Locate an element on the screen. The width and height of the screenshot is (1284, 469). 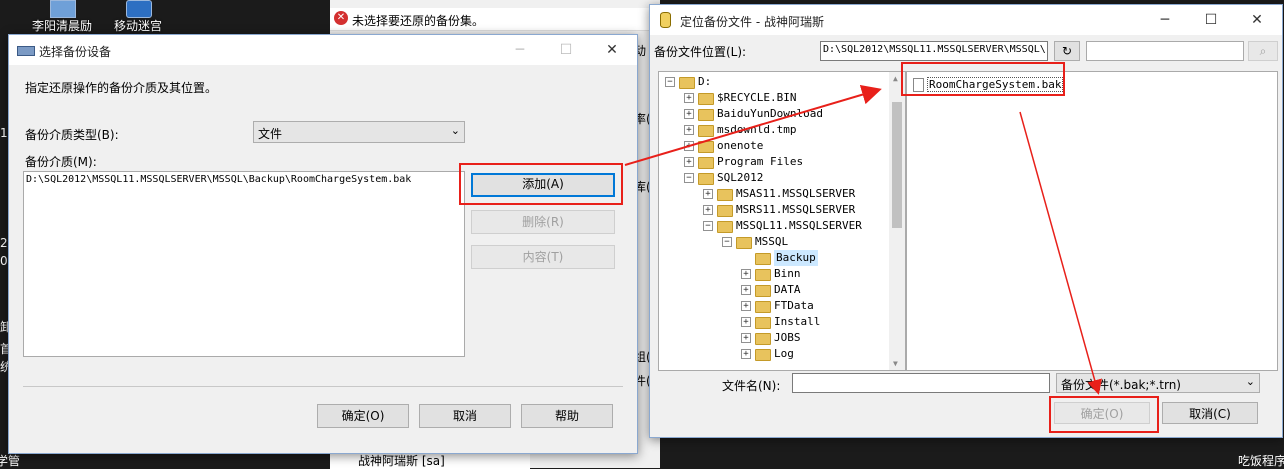
arrow-add-to-file is located at coordinates (753, 125).